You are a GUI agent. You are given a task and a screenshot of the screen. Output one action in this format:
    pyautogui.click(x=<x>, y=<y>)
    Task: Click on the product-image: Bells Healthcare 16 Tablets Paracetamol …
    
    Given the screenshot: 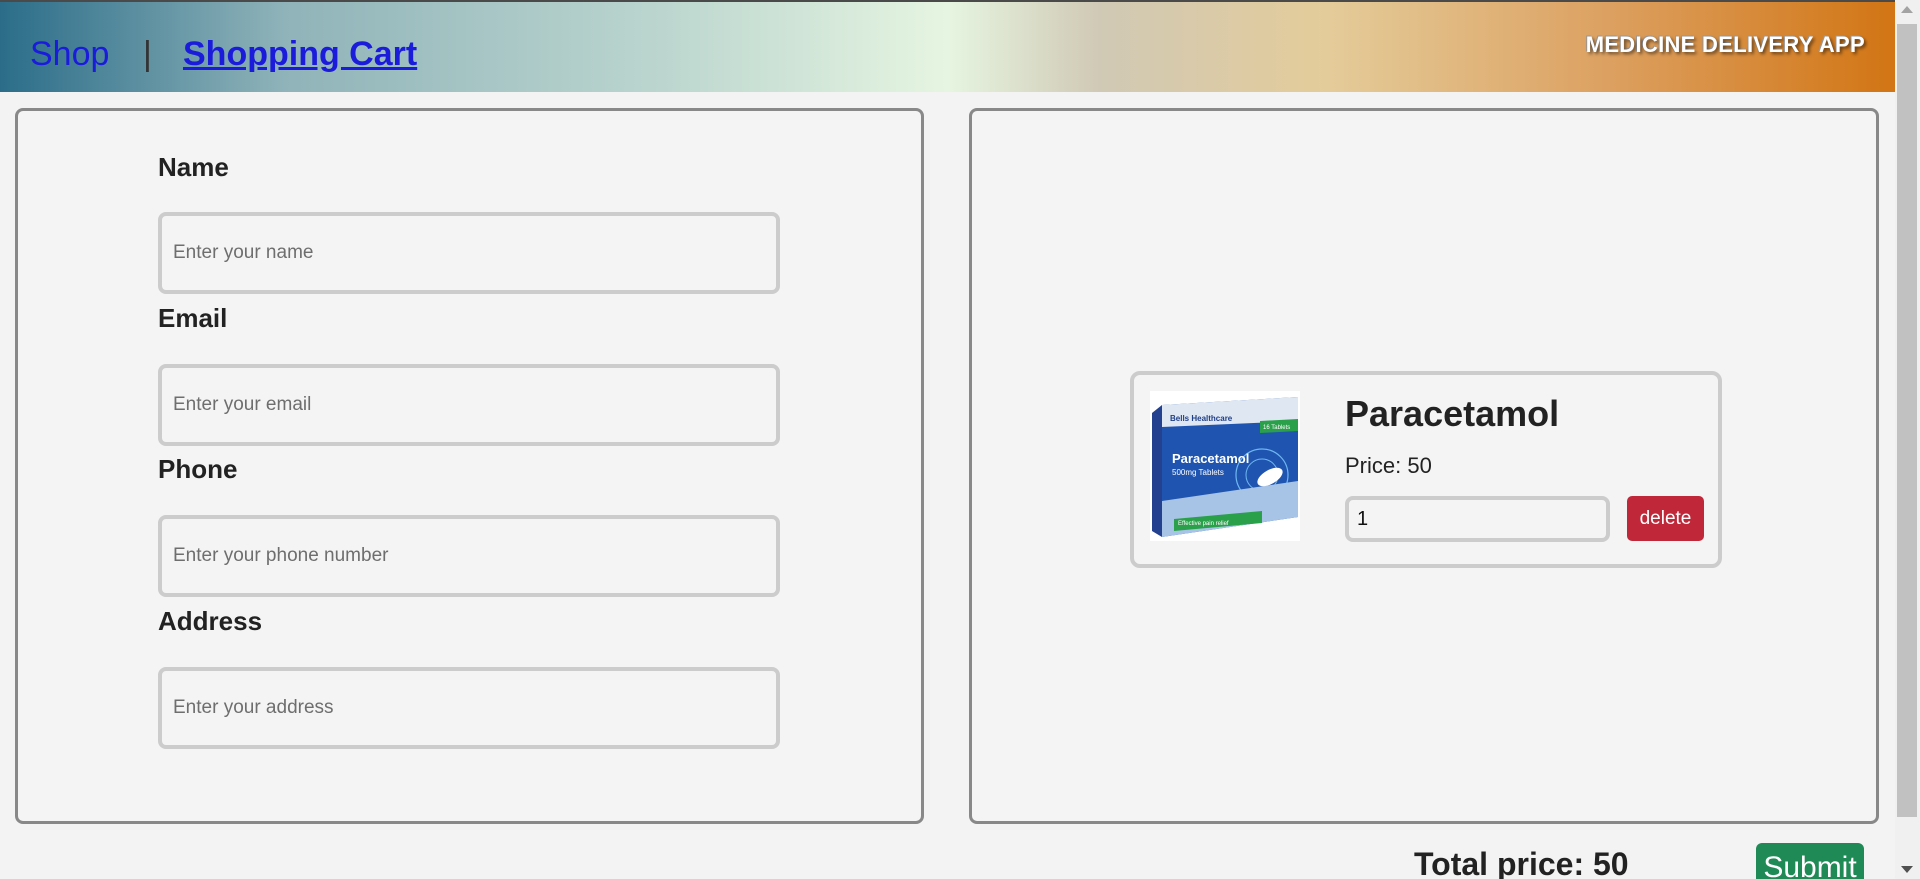 What is the action you would take?
    pyautogui.click(x=1225, y=466)
    